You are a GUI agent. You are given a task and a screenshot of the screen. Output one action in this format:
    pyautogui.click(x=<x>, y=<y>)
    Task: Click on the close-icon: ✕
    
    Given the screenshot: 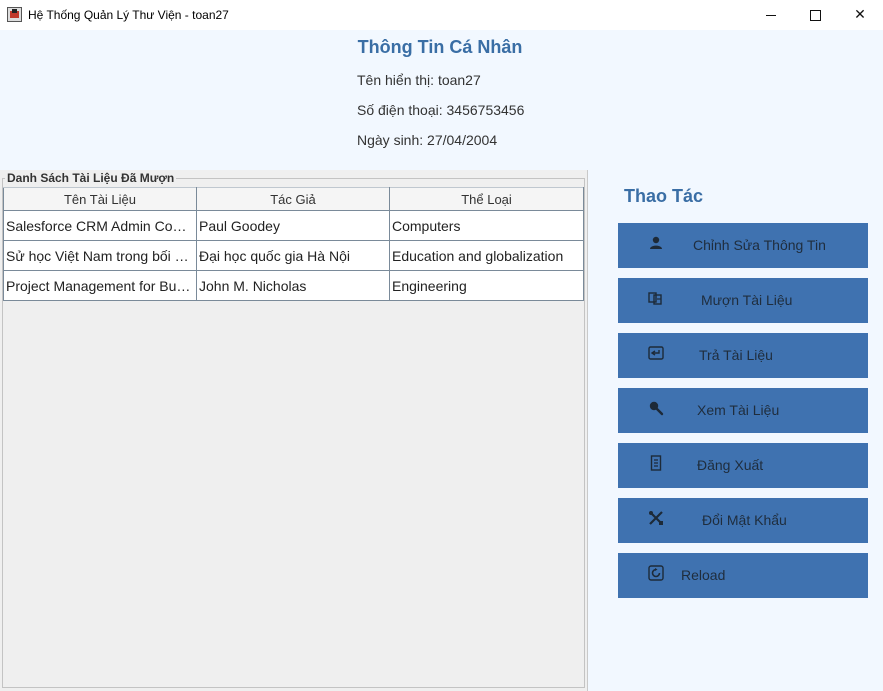 What is the action you would take?
    pyautogui.click(x=860, y=15)
    